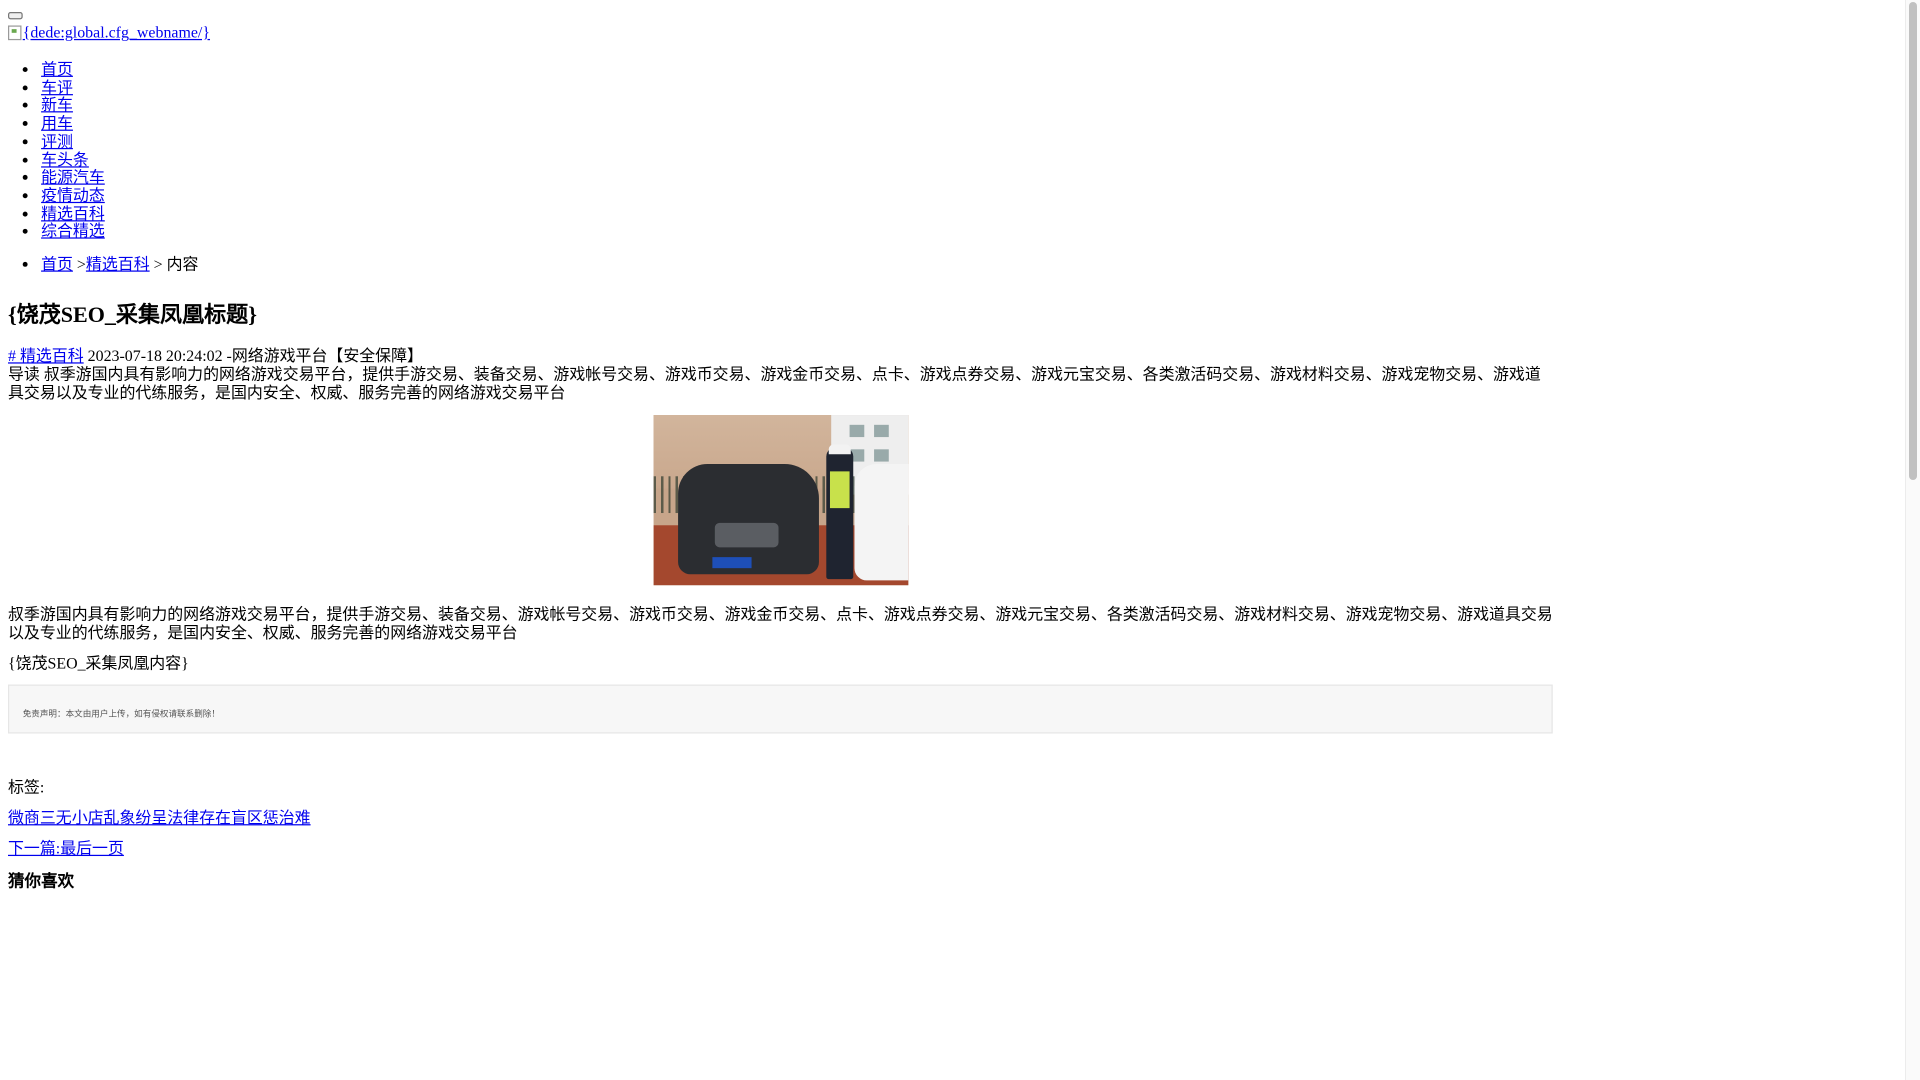 This screenshot has width=1920, height=1080. What do you see at coordinates (780, 709) in the screenshot?
I see `disclaimer-box: 免责声明：本文由用户上传，如有侵权请联系删除！` at bounding box center [780, 709].